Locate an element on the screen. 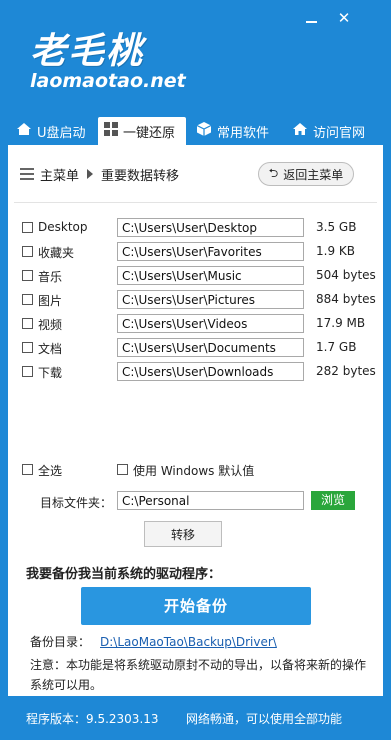  folder-path-input: C:\Users\User\Desktop is located at coordinates (210, 227).